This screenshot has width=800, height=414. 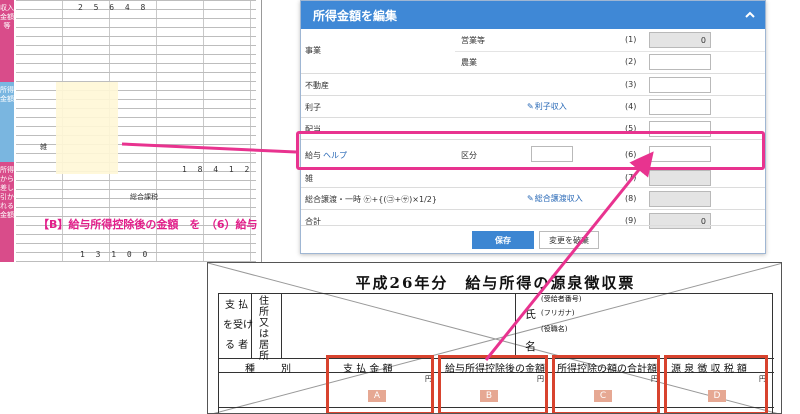 What do you see at coordinates (503, 240) in the screenshot?
I see `save-button: 保存` at bounding box center [503, 240].